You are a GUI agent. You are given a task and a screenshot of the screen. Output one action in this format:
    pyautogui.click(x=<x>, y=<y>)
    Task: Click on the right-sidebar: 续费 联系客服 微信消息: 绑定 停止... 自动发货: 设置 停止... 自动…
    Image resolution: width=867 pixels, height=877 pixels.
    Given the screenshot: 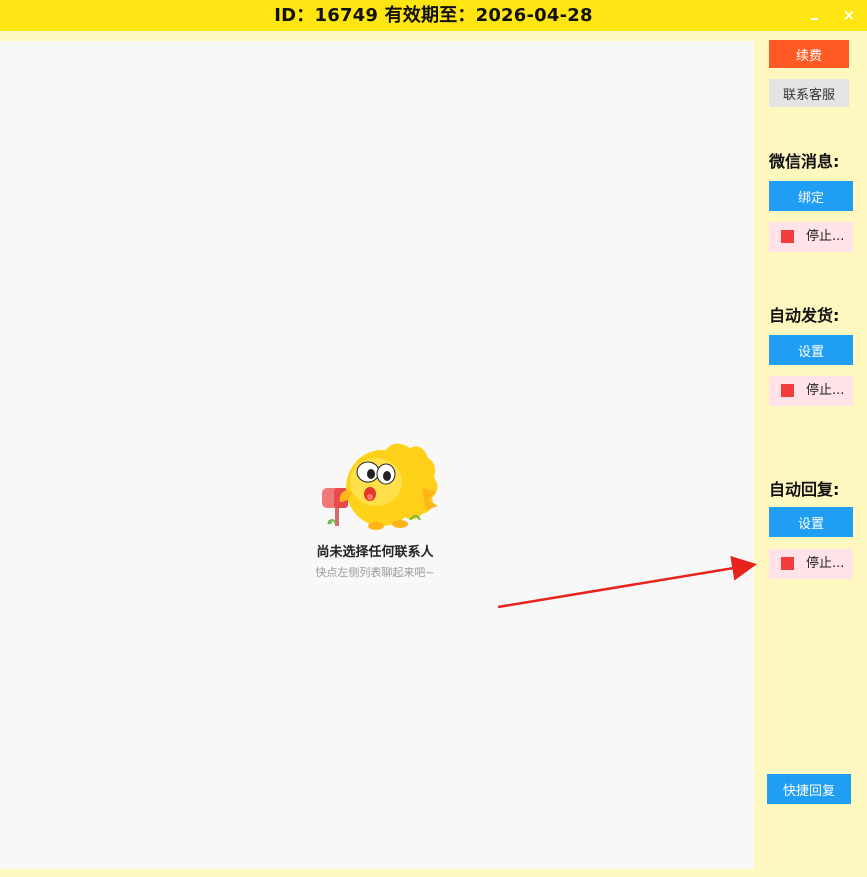 What is the action you would take?
    pyautogui.click(x=810, y=454)
    